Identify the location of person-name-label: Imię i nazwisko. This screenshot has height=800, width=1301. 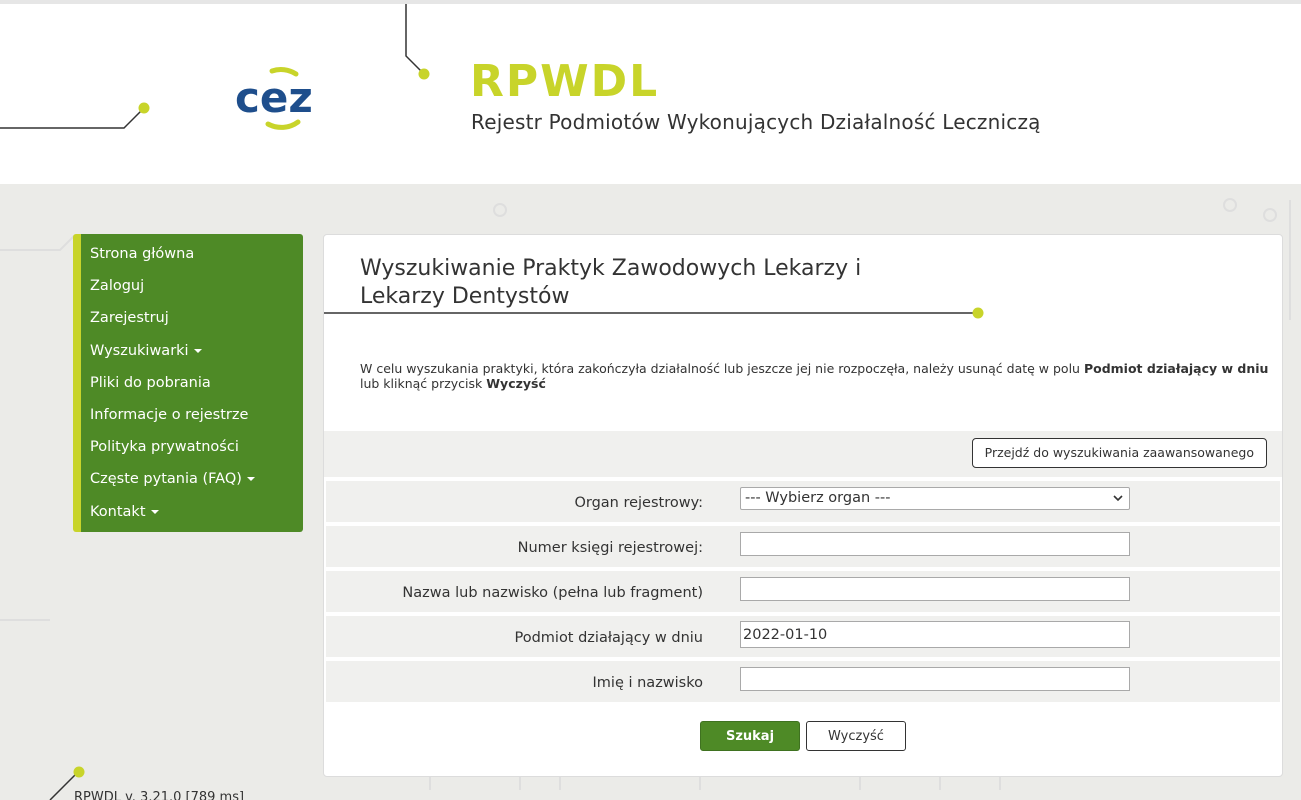
(647, 683).